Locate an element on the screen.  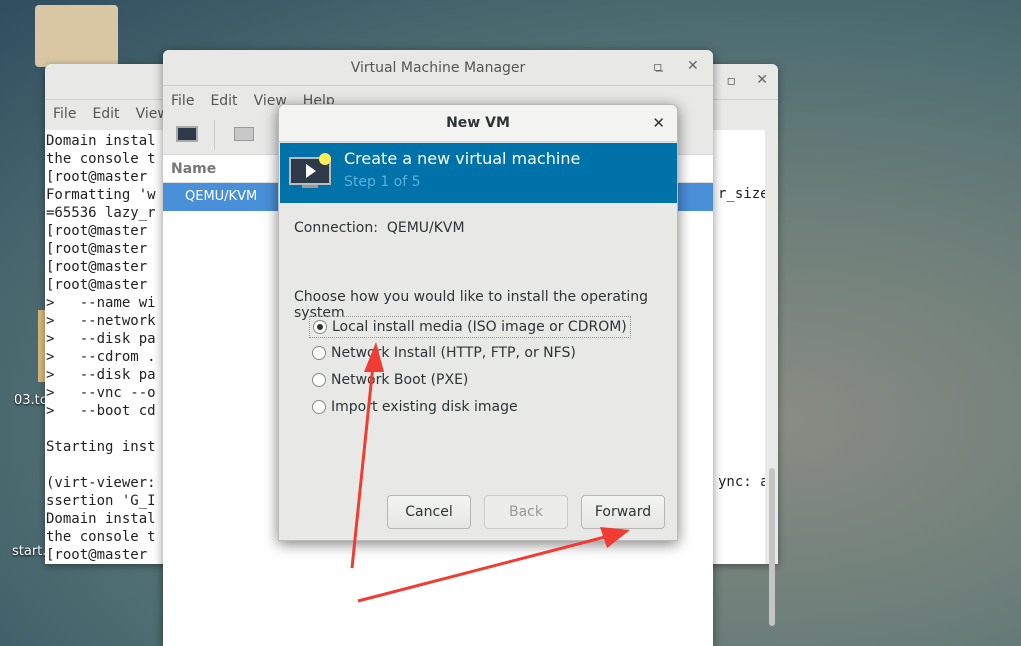
red-arrow-to-forward is located at coordinates (493, 565).